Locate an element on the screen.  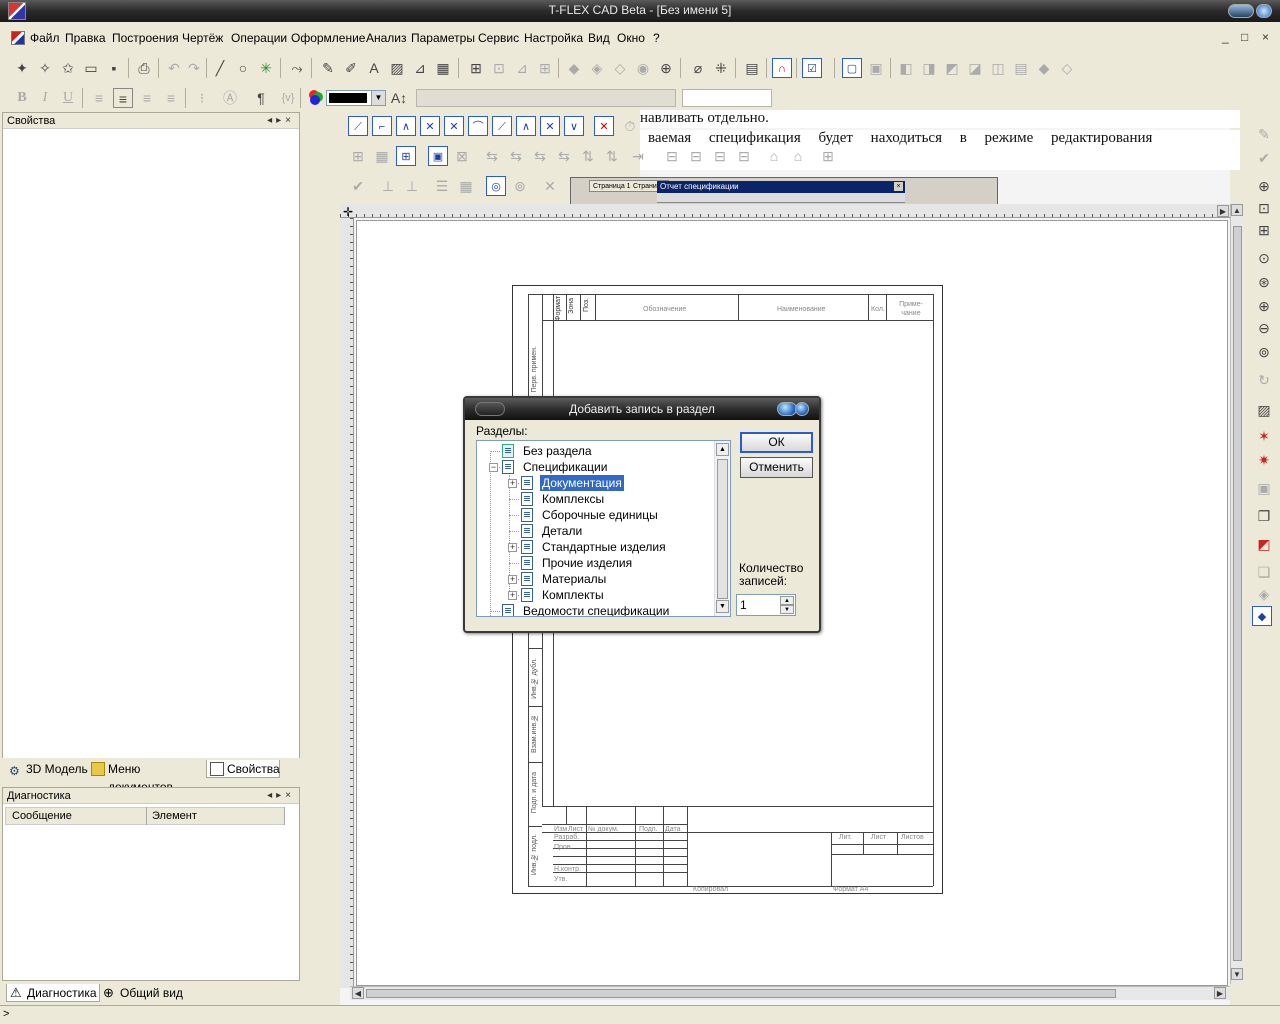
snap2-icon: ✷ is located at coordinates (1264, 460).